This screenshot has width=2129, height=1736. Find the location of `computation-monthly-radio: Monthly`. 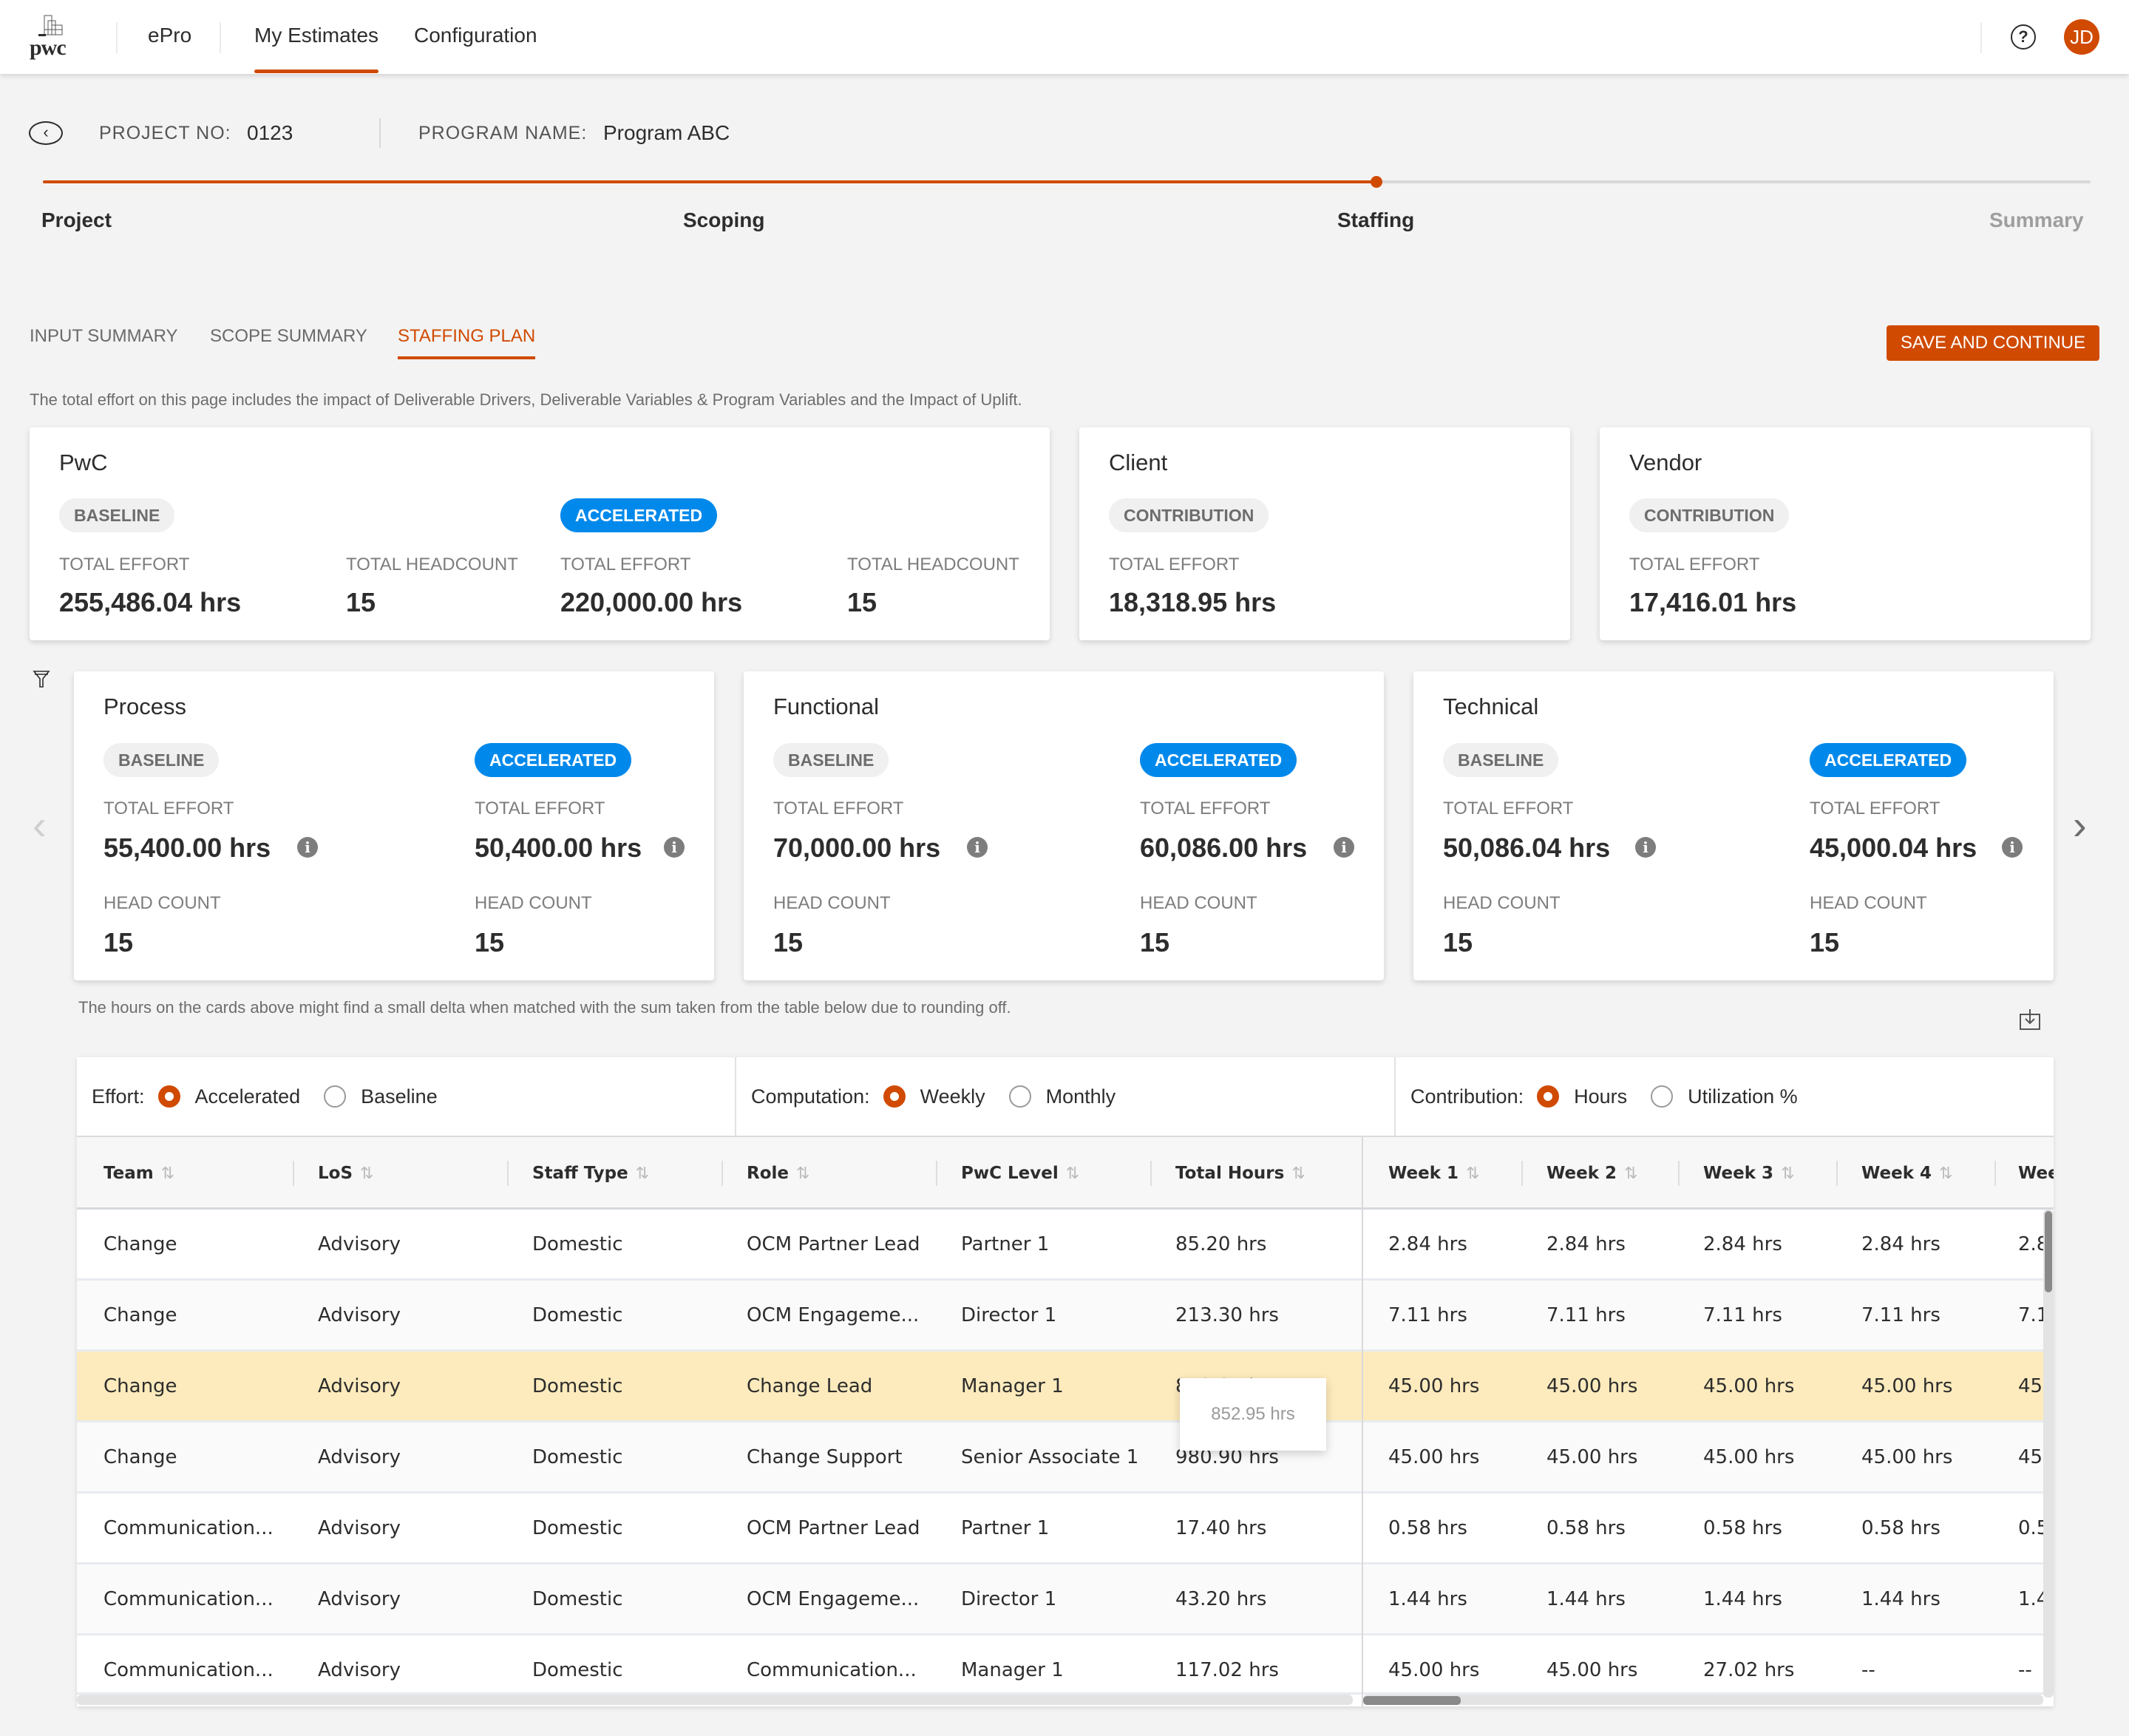

computation-monthly-radio: Monthly is located at coordinates (1062, 1096).